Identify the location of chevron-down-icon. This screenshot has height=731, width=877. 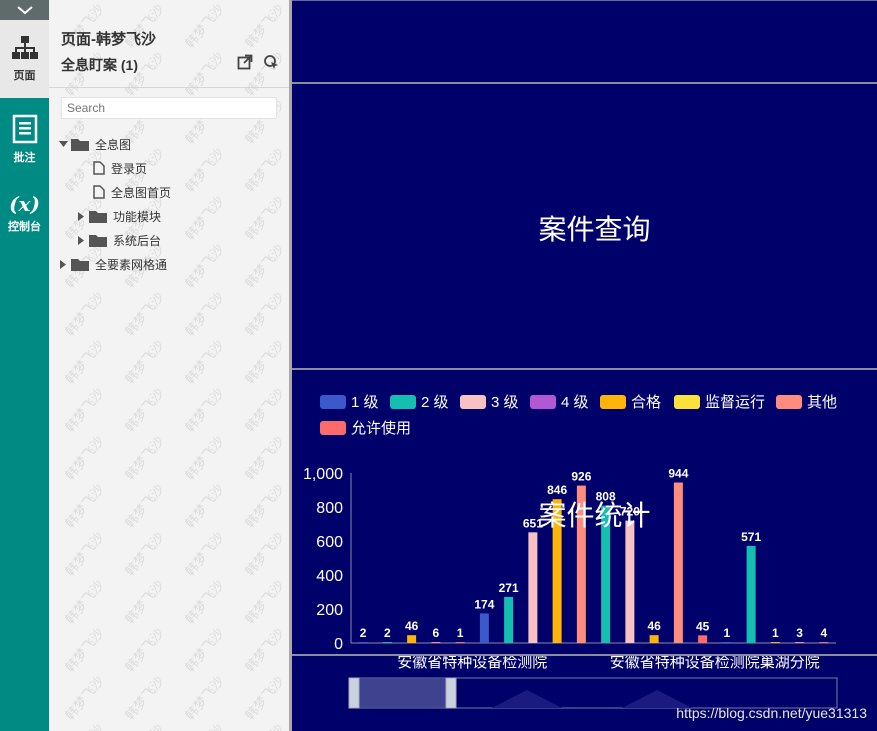
(24, 10).